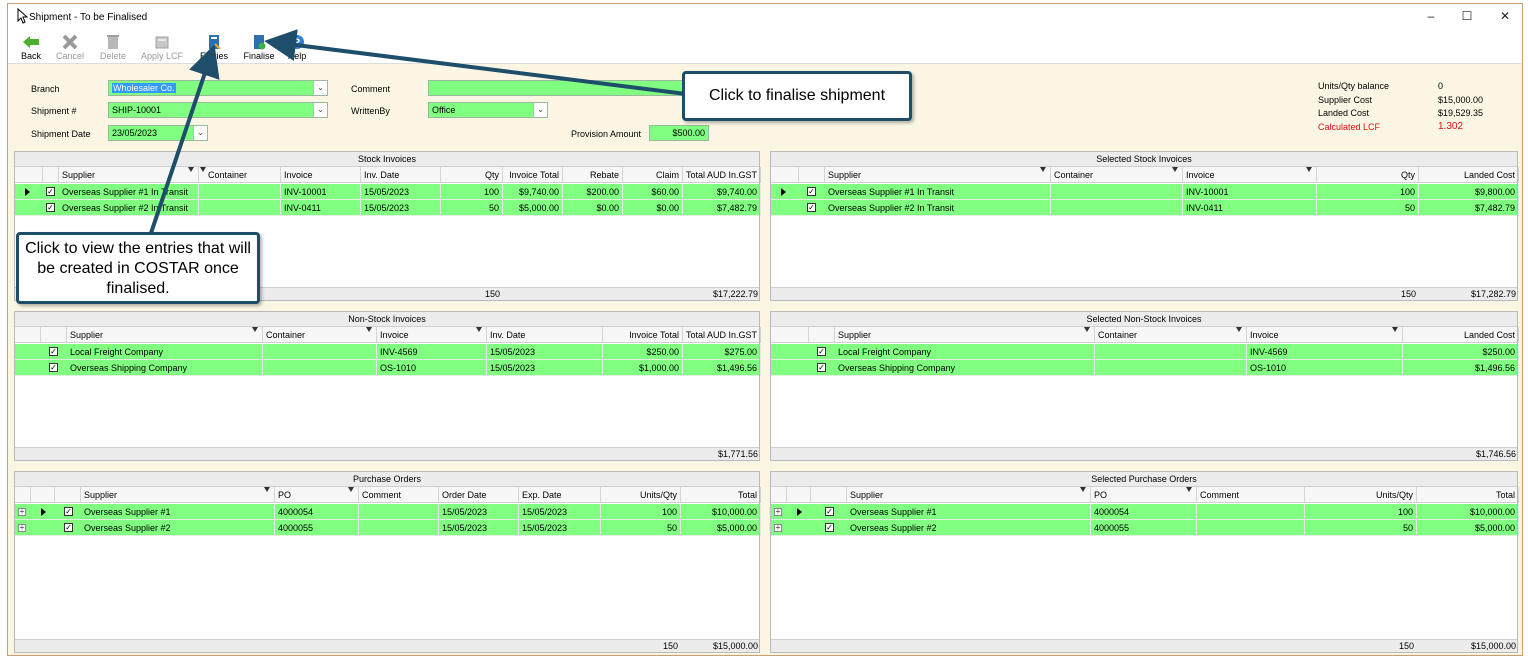 The height and width of the screenshot is (661, 1528). I want to click on finalise-arrow, so click(475, 62).